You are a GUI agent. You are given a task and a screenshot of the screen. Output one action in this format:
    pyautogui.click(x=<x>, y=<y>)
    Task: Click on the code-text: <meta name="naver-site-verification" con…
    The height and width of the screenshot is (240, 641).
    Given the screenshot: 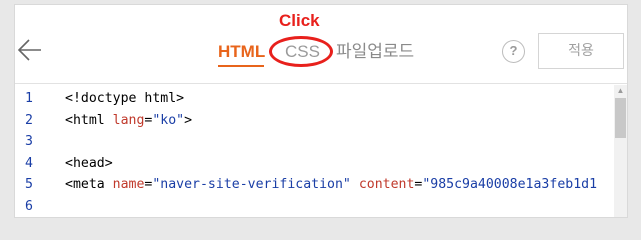 What is the action you would take?
    pyautogui.click(x=331, y=184)
    